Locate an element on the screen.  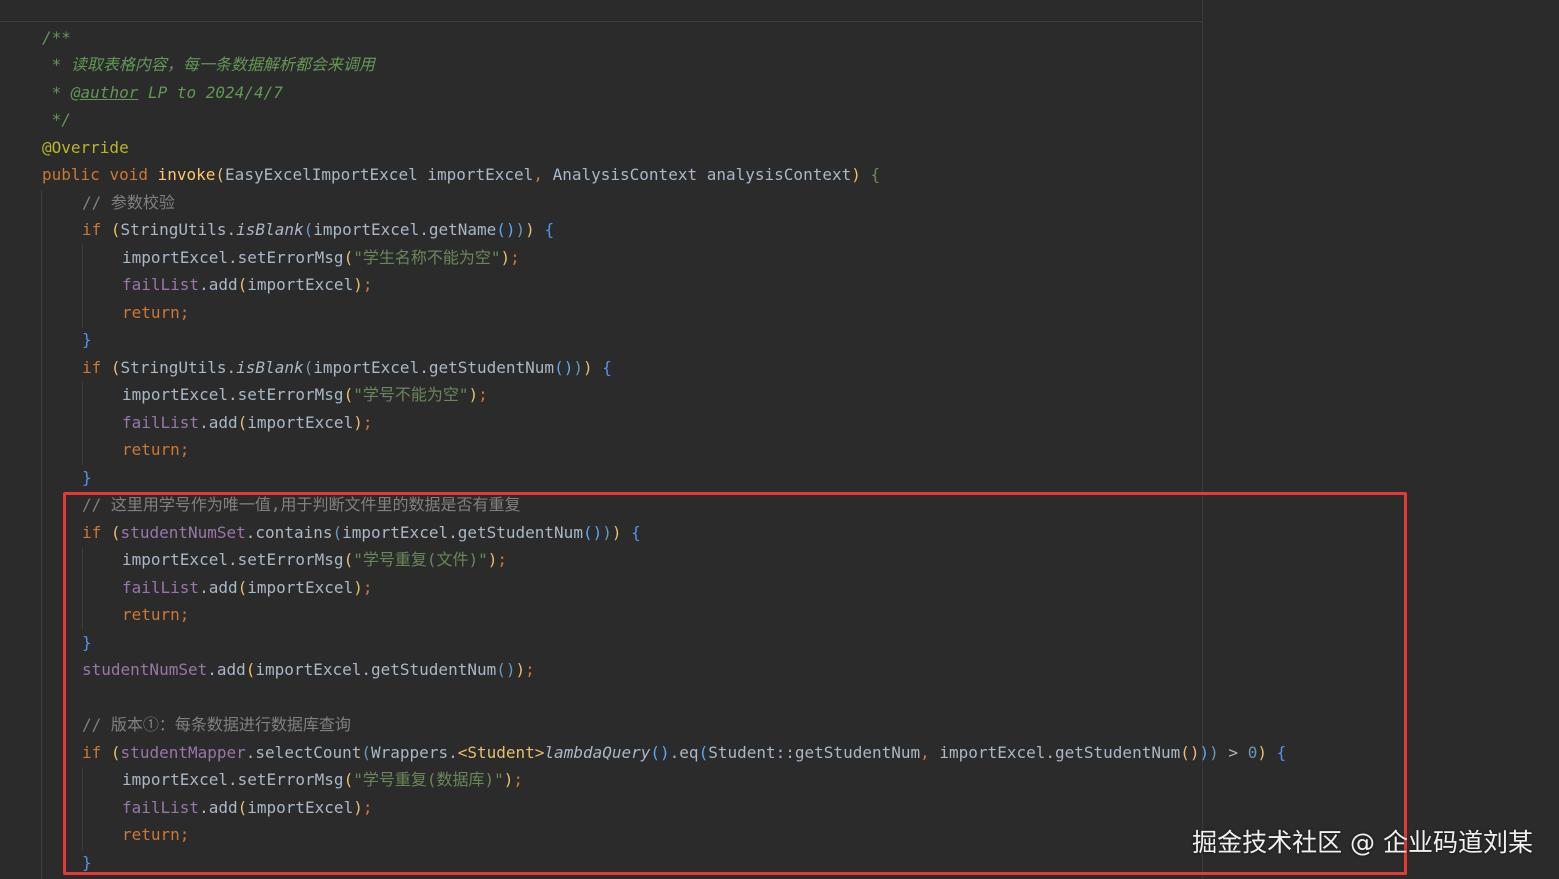
param-type: EasyExcelImportExcel is located at coordinates (321, 174).